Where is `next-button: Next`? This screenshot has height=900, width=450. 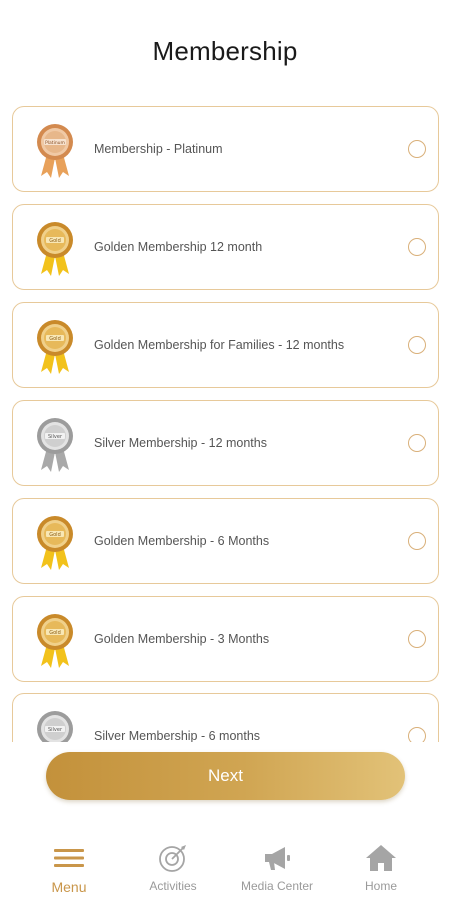 next-button: Next is located at coordinates (225, 776).